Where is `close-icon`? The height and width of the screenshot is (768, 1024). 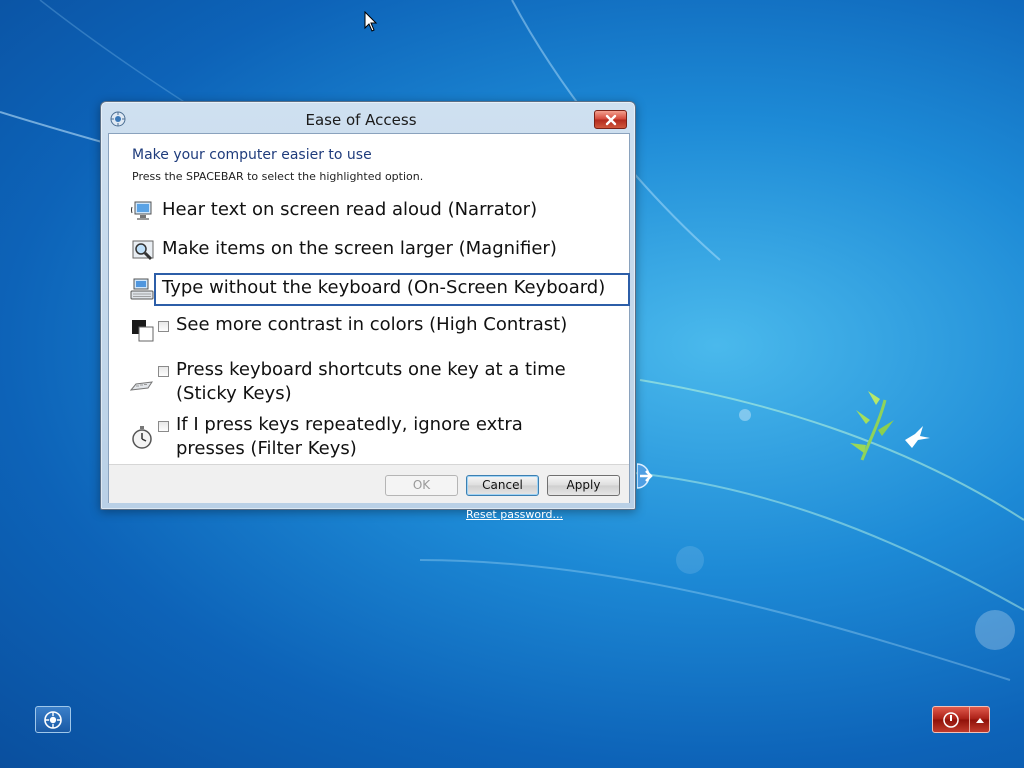
close-icon is located at coordinates (610, 119).